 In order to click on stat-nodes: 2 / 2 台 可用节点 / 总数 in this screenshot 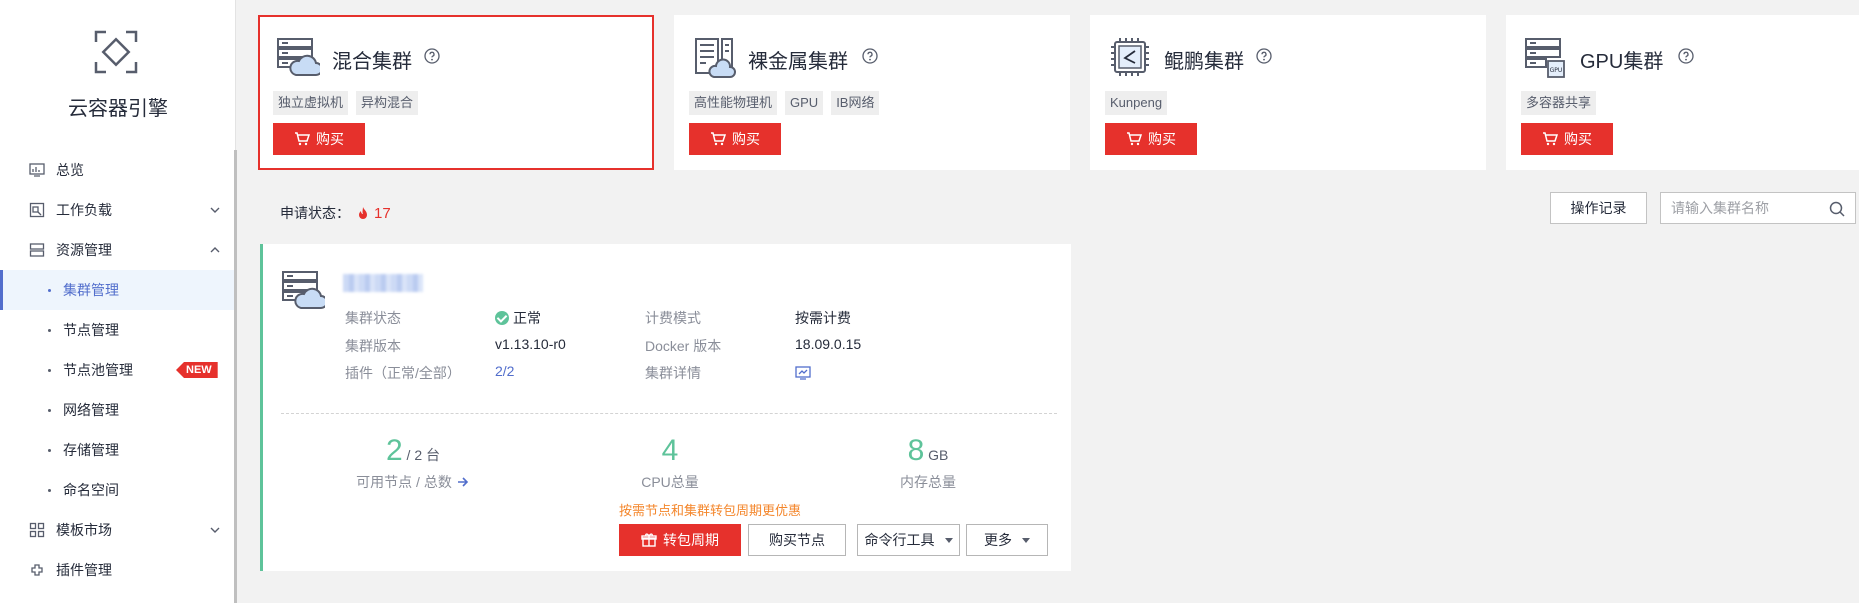, I will do `click(413, 463)`.